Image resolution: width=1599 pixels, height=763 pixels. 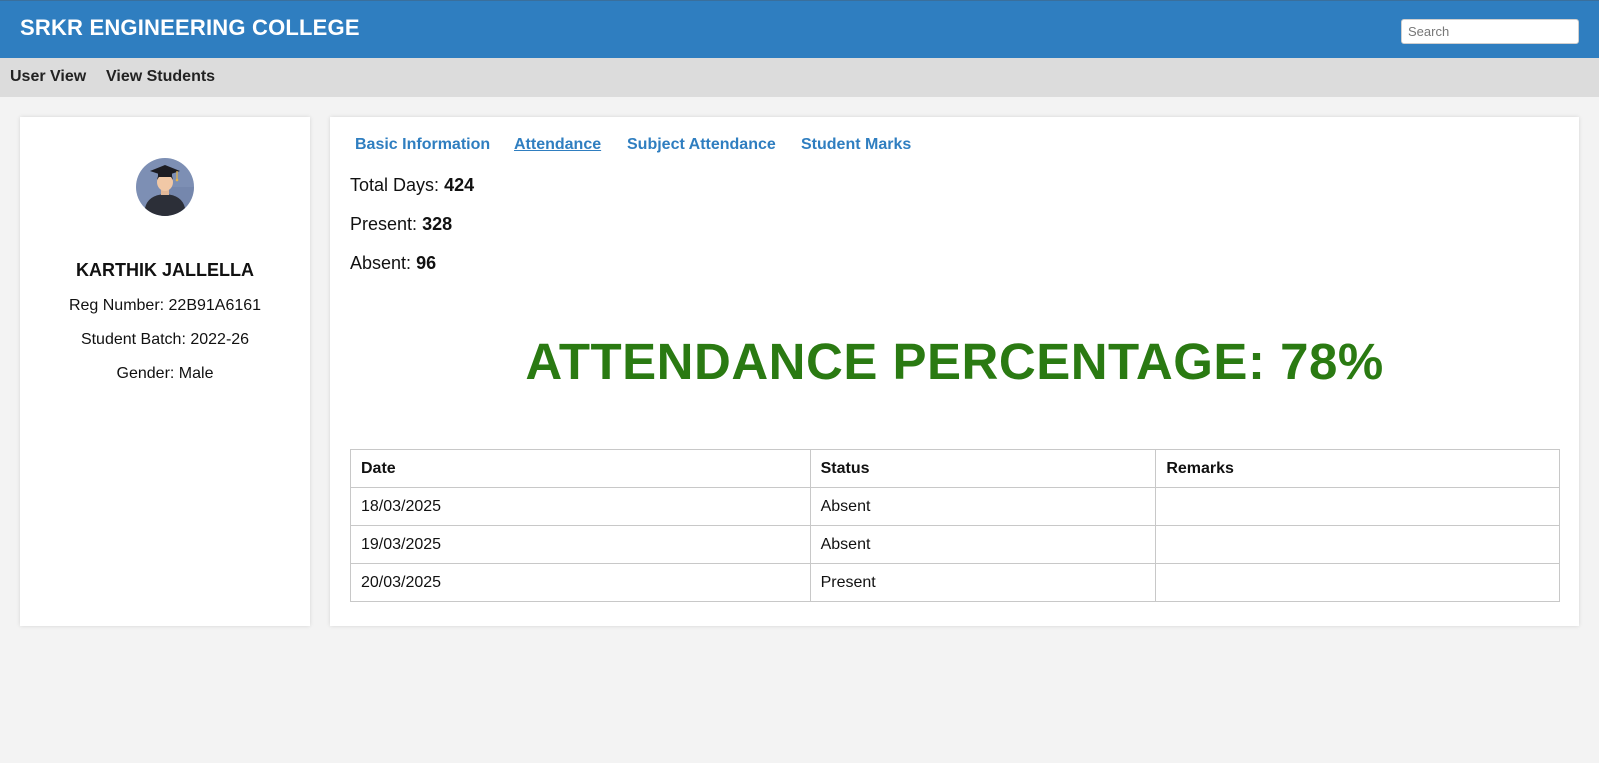 I want to click on nav-user-view: User View, so click(x=48, y=77).